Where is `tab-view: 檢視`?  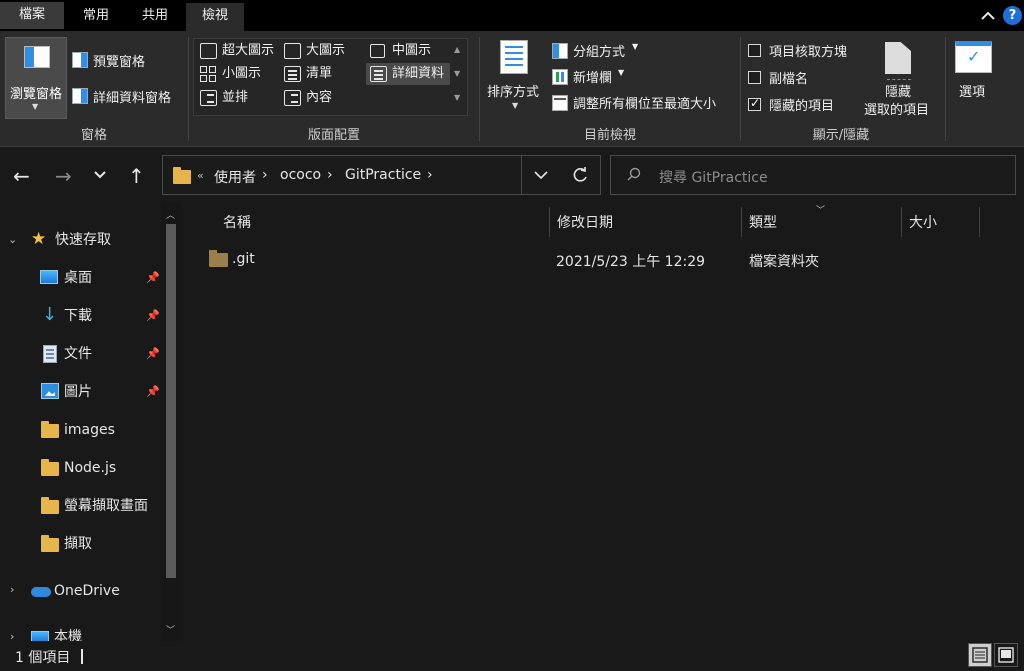 tab-view: 檢視 is located at coordinates (215, 17).